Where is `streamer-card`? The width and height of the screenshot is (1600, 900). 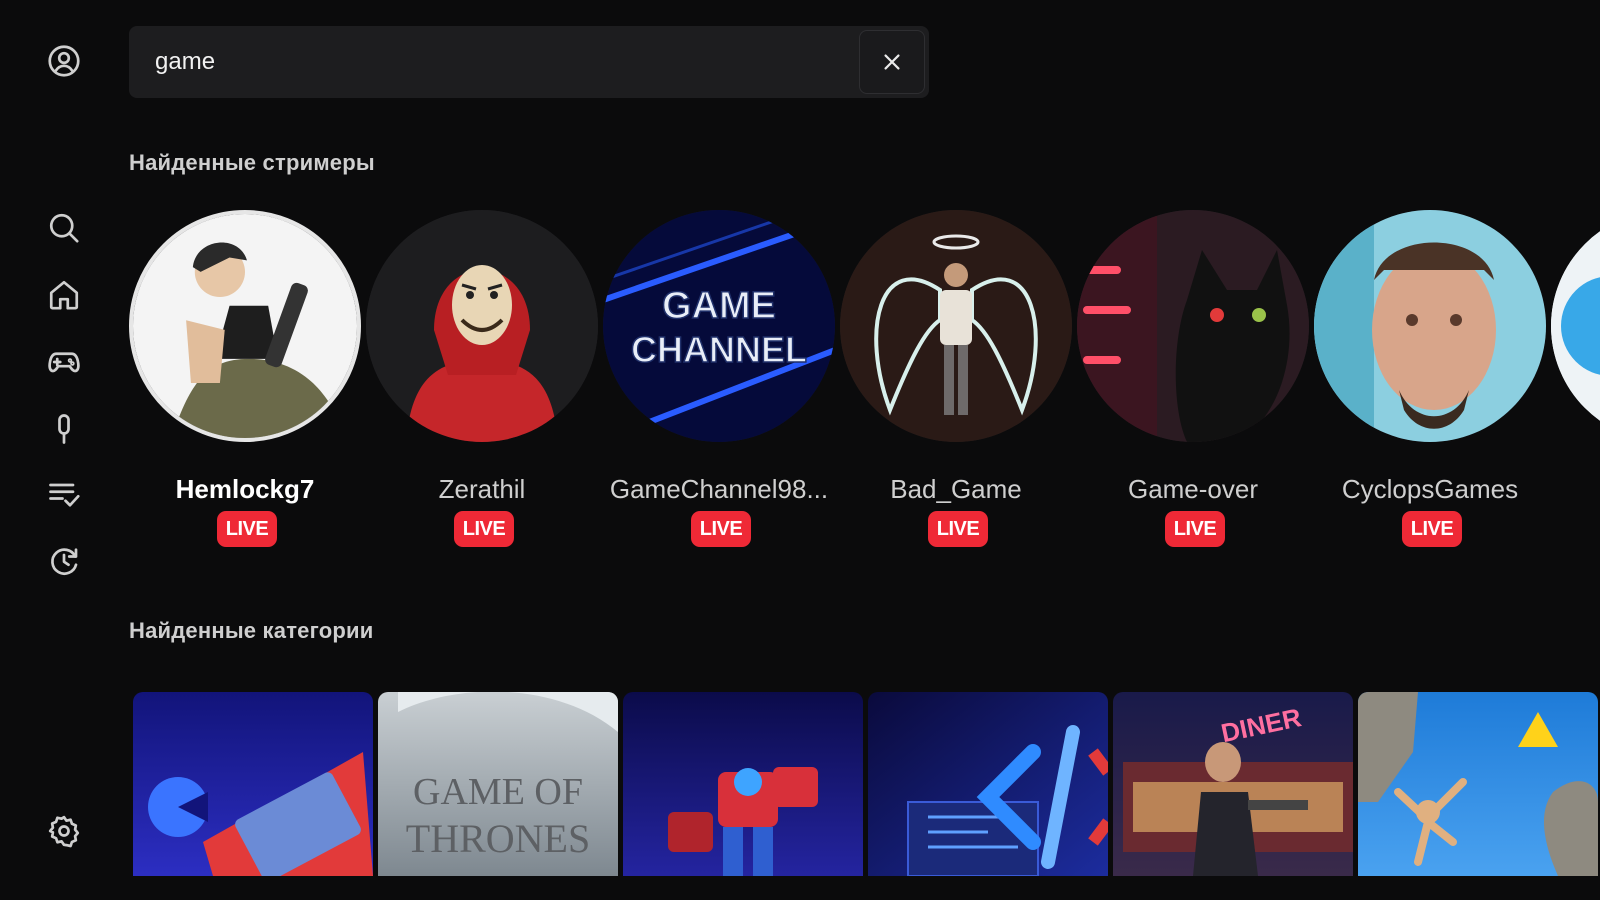 streamer-card is located at coordinates (1575, 380).